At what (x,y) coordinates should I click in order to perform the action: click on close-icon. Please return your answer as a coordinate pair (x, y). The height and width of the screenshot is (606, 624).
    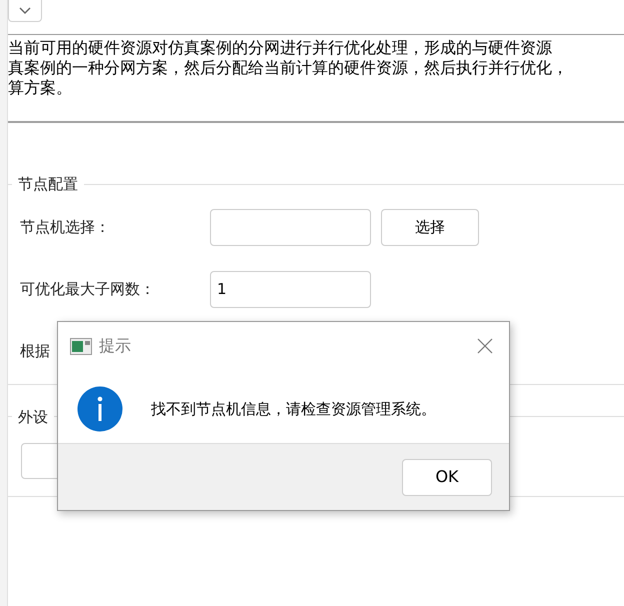
    Looking at the image, I should click on (485, 346).